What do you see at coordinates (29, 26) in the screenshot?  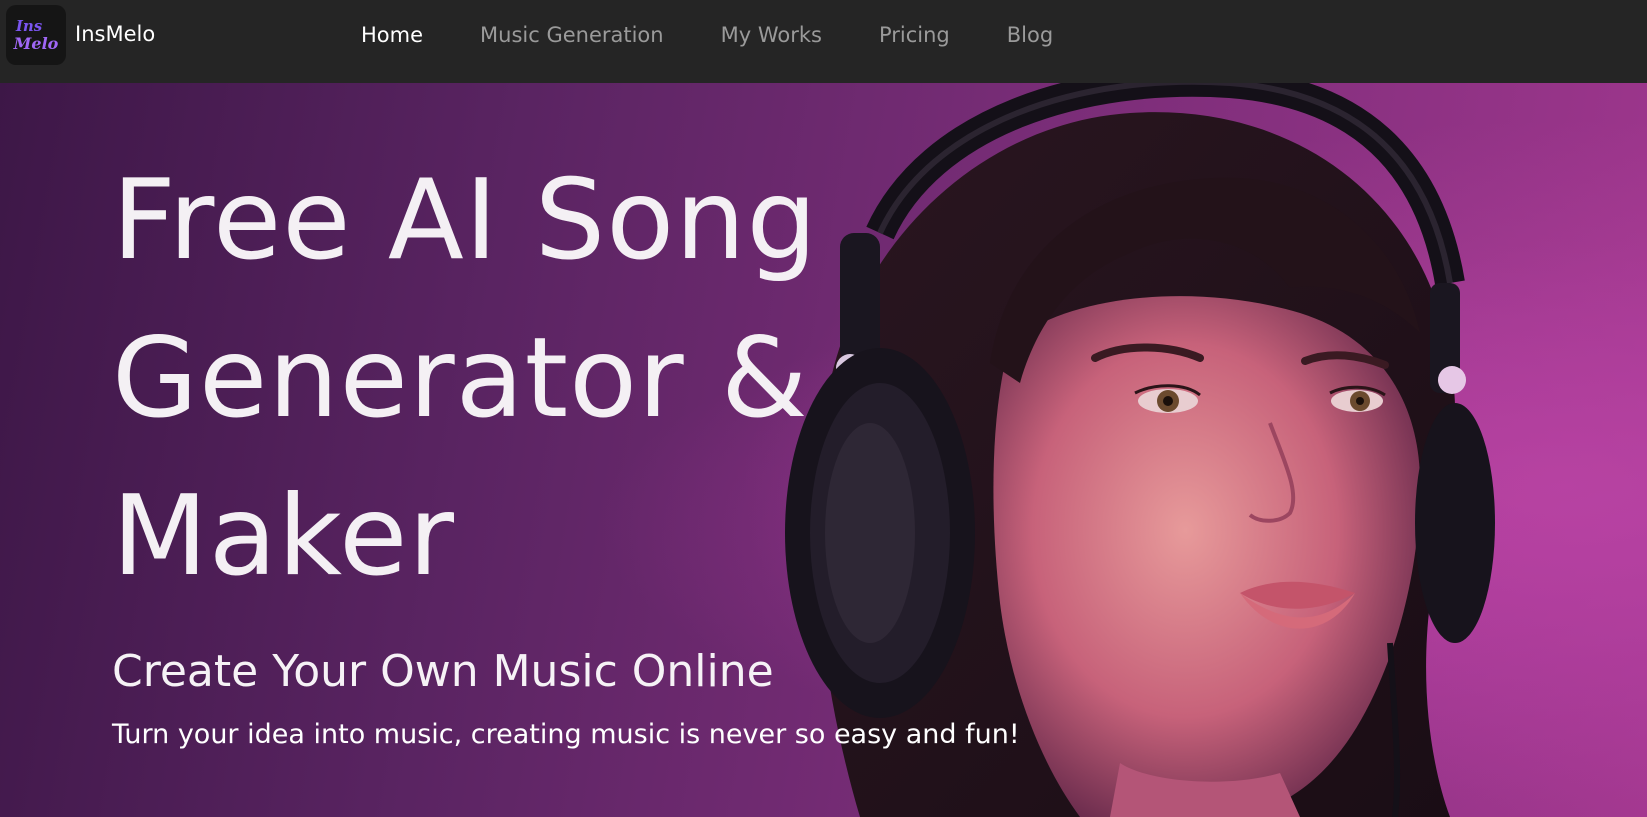 I see `logo-text-ins: Ins` at bounding box center [29, 26].